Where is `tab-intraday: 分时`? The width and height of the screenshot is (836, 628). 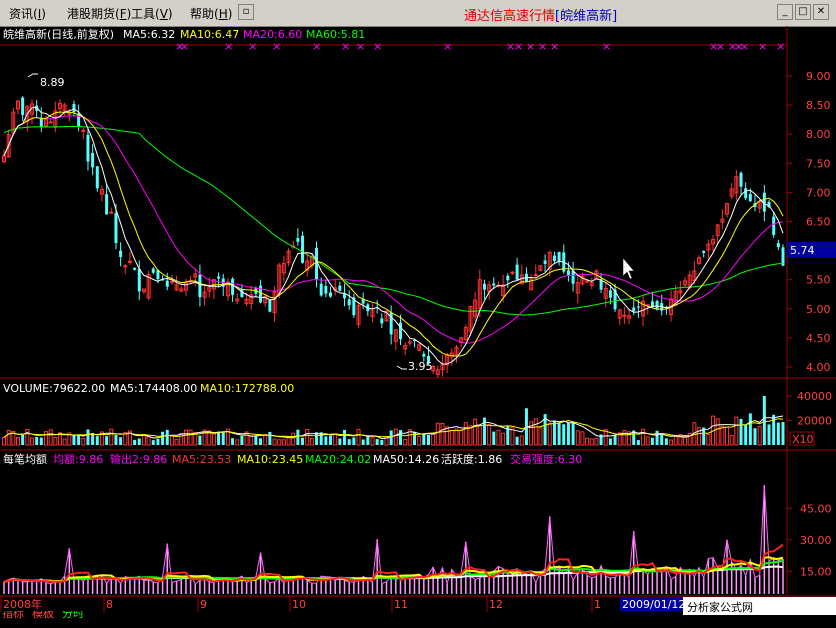 tab-intraday: 分时 is located at coordinates (73, 615).